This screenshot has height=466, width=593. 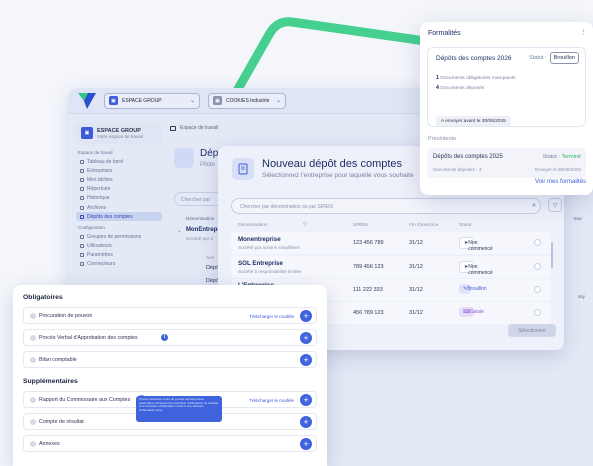 What do you see at coordinates (119, 198) in the screenshot?
I see `sidebar-item-history: Historique` at bounding box center [119, 198].